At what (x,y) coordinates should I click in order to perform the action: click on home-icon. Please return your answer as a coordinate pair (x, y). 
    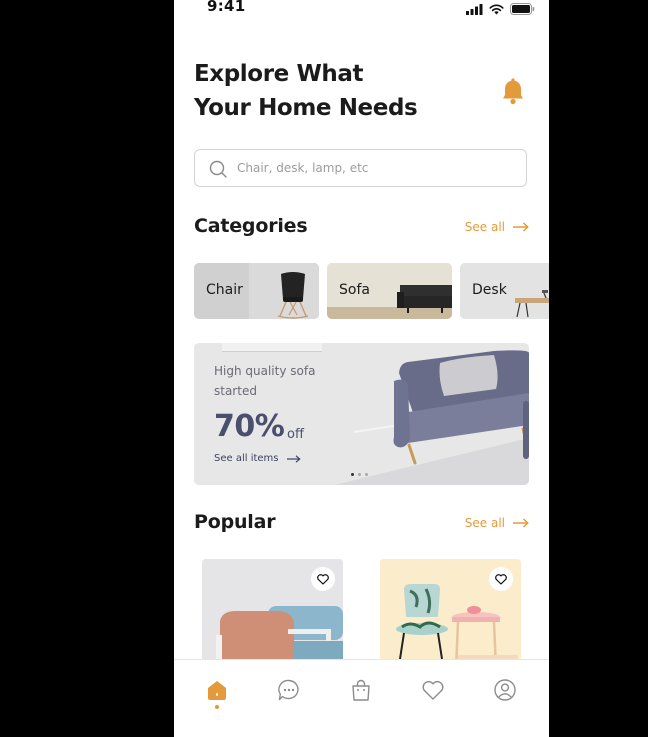
    Looking at the image, I should click on (217, 690).